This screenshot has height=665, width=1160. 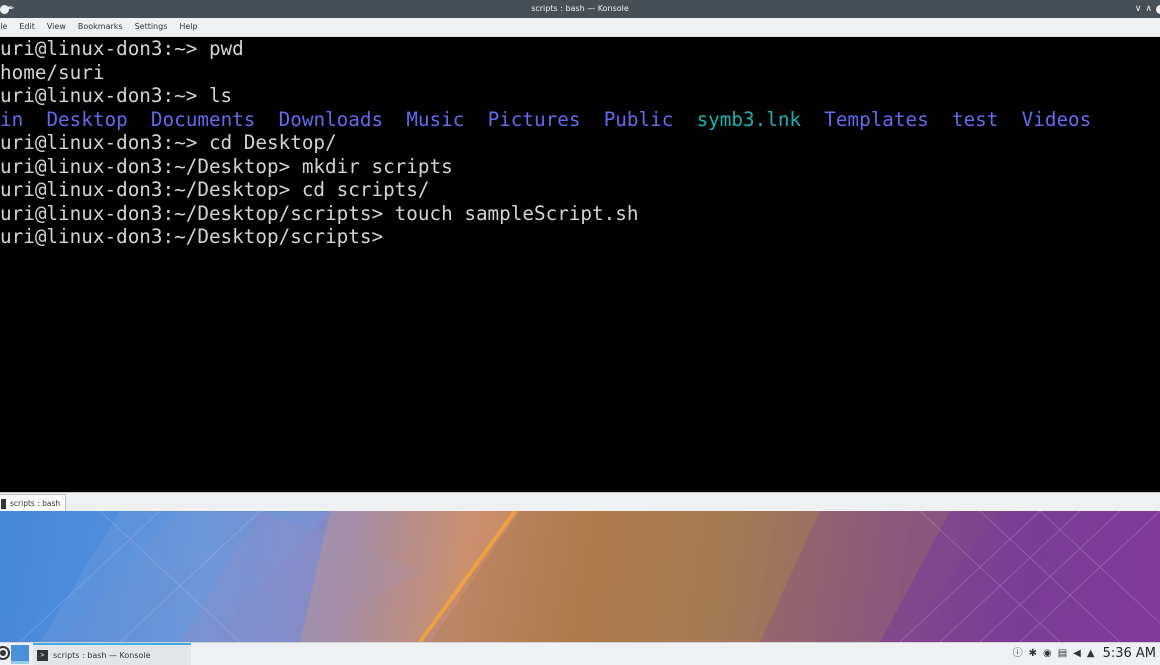 I want to click on terminal-line: uri@linux-don3:~/Desktop> cd scripts/, so click(x=215, y=189).